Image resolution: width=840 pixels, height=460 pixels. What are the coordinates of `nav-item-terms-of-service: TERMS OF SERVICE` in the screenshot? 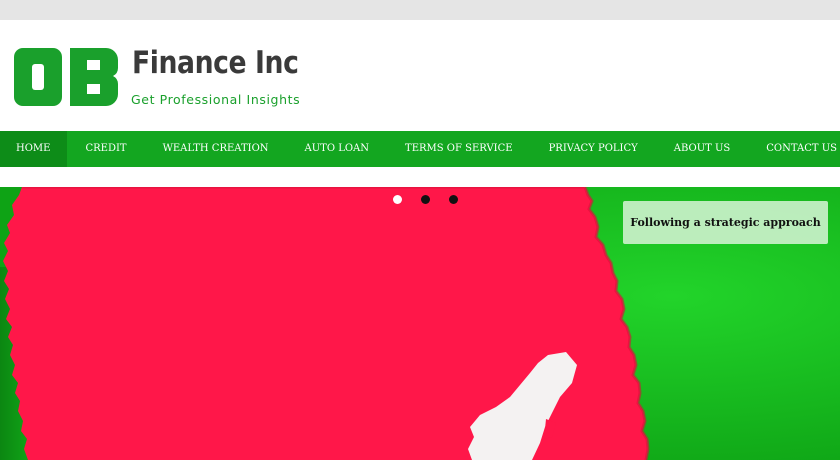 It's located at (459, 149).